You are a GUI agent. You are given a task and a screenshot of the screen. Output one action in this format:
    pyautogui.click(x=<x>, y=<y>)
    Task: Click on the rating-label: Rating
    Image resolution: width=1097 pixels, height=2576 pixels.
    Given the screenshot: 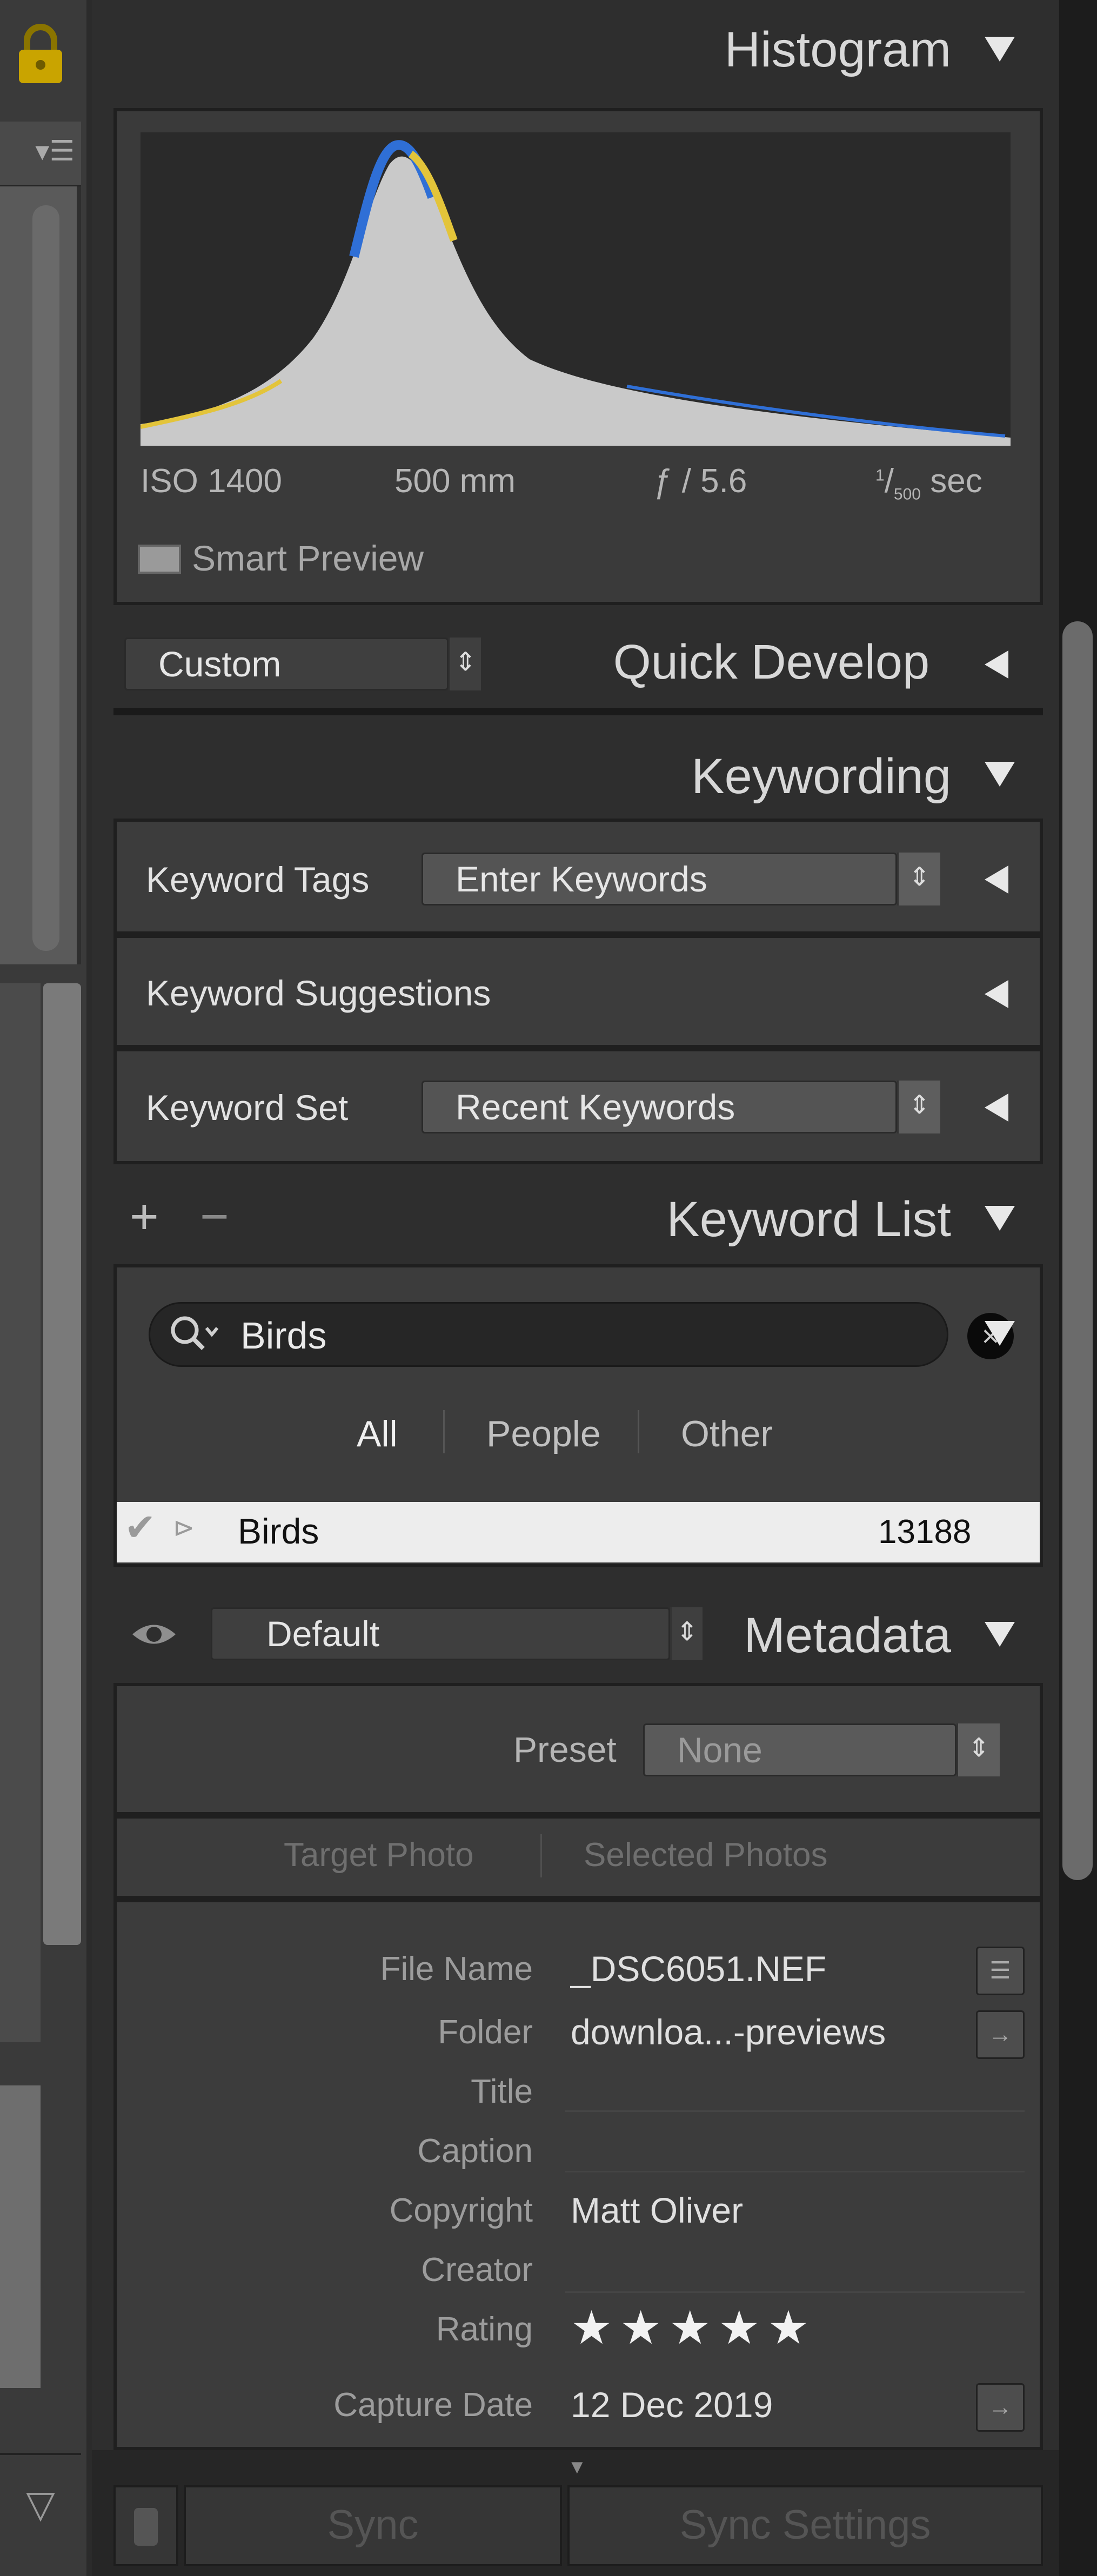 What is the action you would take?
    pyautogui.click(x=485, y=2329)
    